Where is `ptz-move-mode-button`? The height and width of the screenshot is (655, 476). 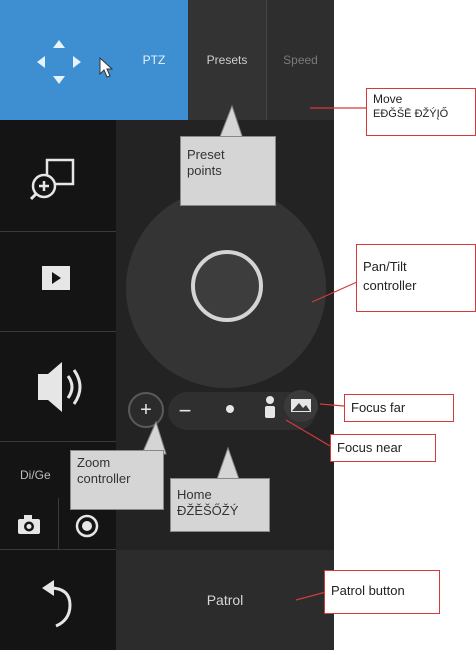
ptz-move-mode-button is located at coordinates (60, 60).